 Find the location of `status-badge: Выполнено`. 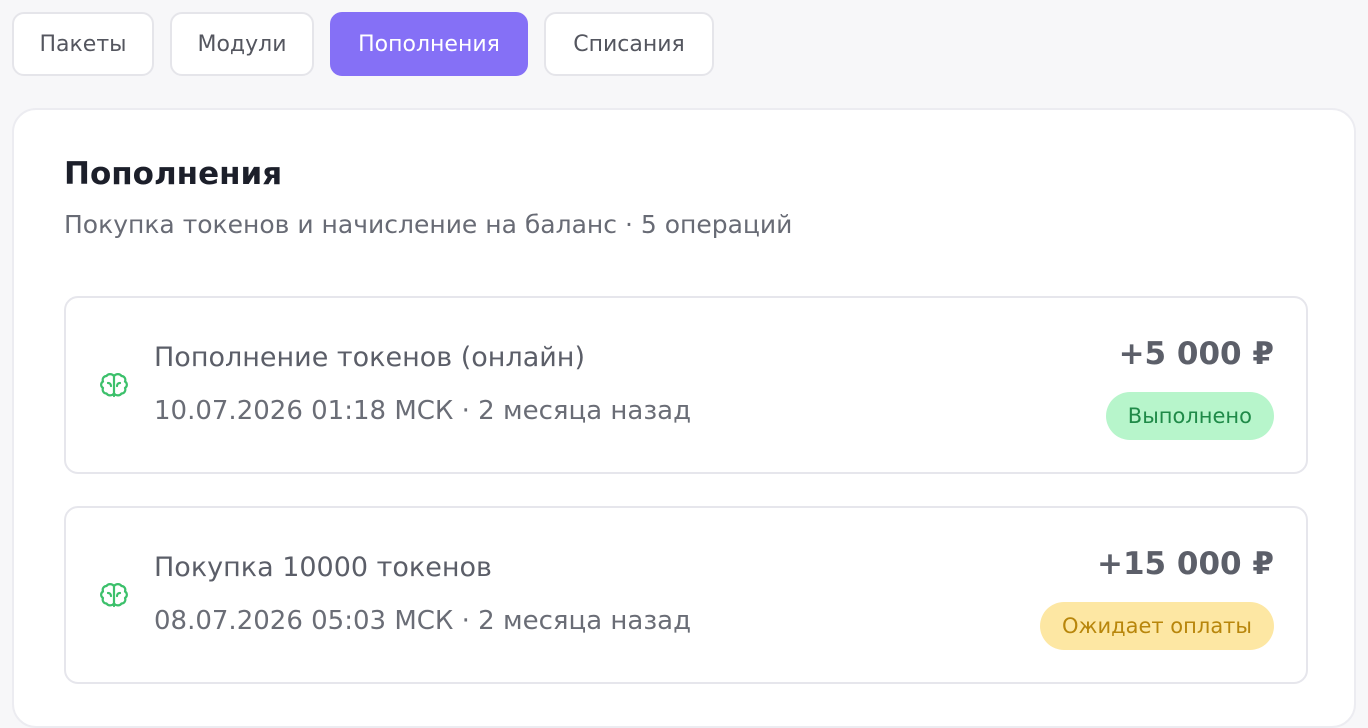

status-badge: Выполнено is located at coordinates (1189, 416).